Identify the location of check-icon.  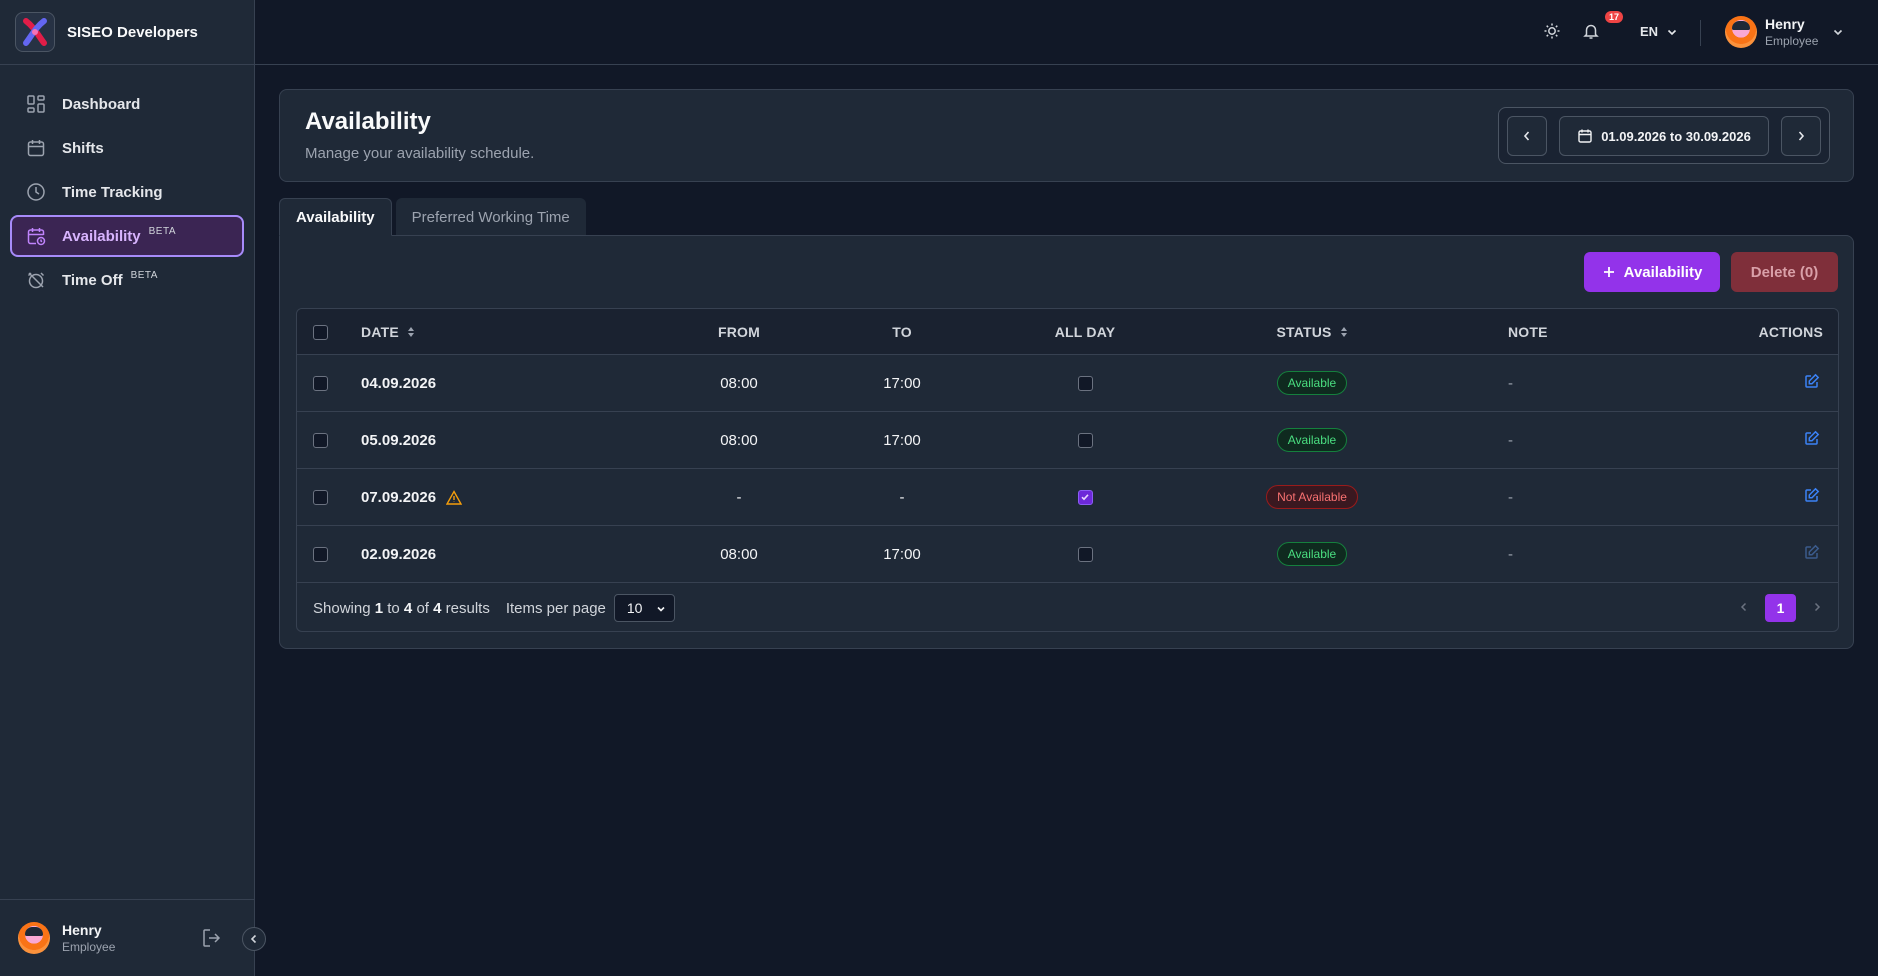
(1085, 497).